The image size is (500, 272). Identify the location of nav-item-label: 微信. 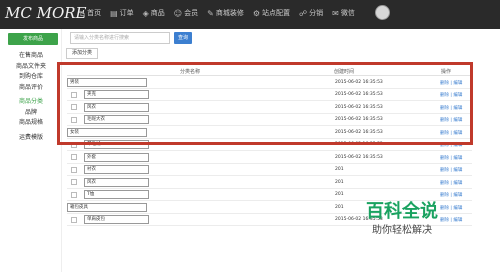
(347, 13).